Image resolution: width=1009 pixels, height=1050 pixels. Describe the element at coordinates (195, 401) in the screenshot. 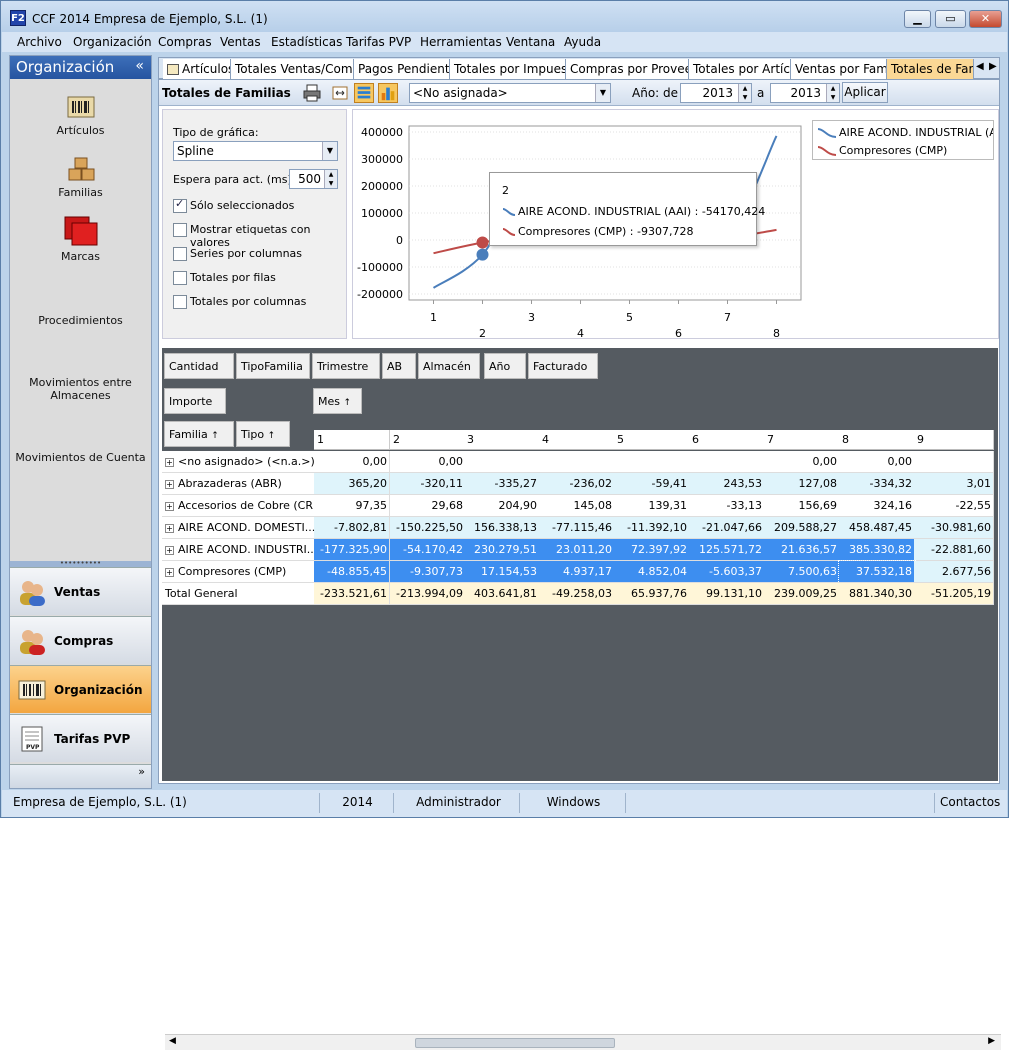

I see `pivot-data-field: Importe` at that location.